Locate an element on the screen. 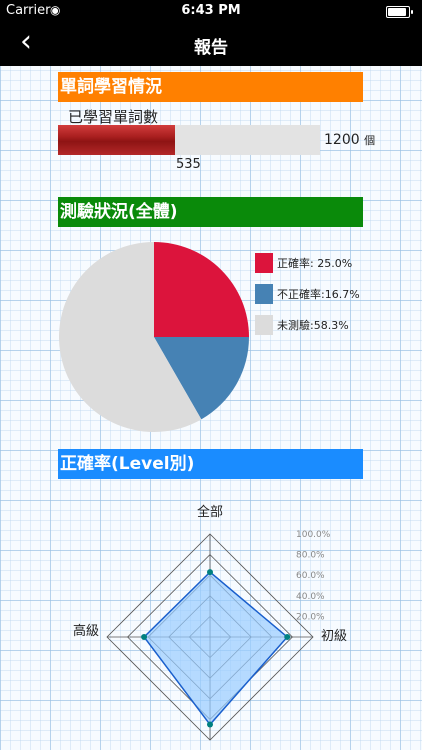 This screenshot has width=422, height=750. radar-tick-label: 40.0% is located at coordinates (310, 597).